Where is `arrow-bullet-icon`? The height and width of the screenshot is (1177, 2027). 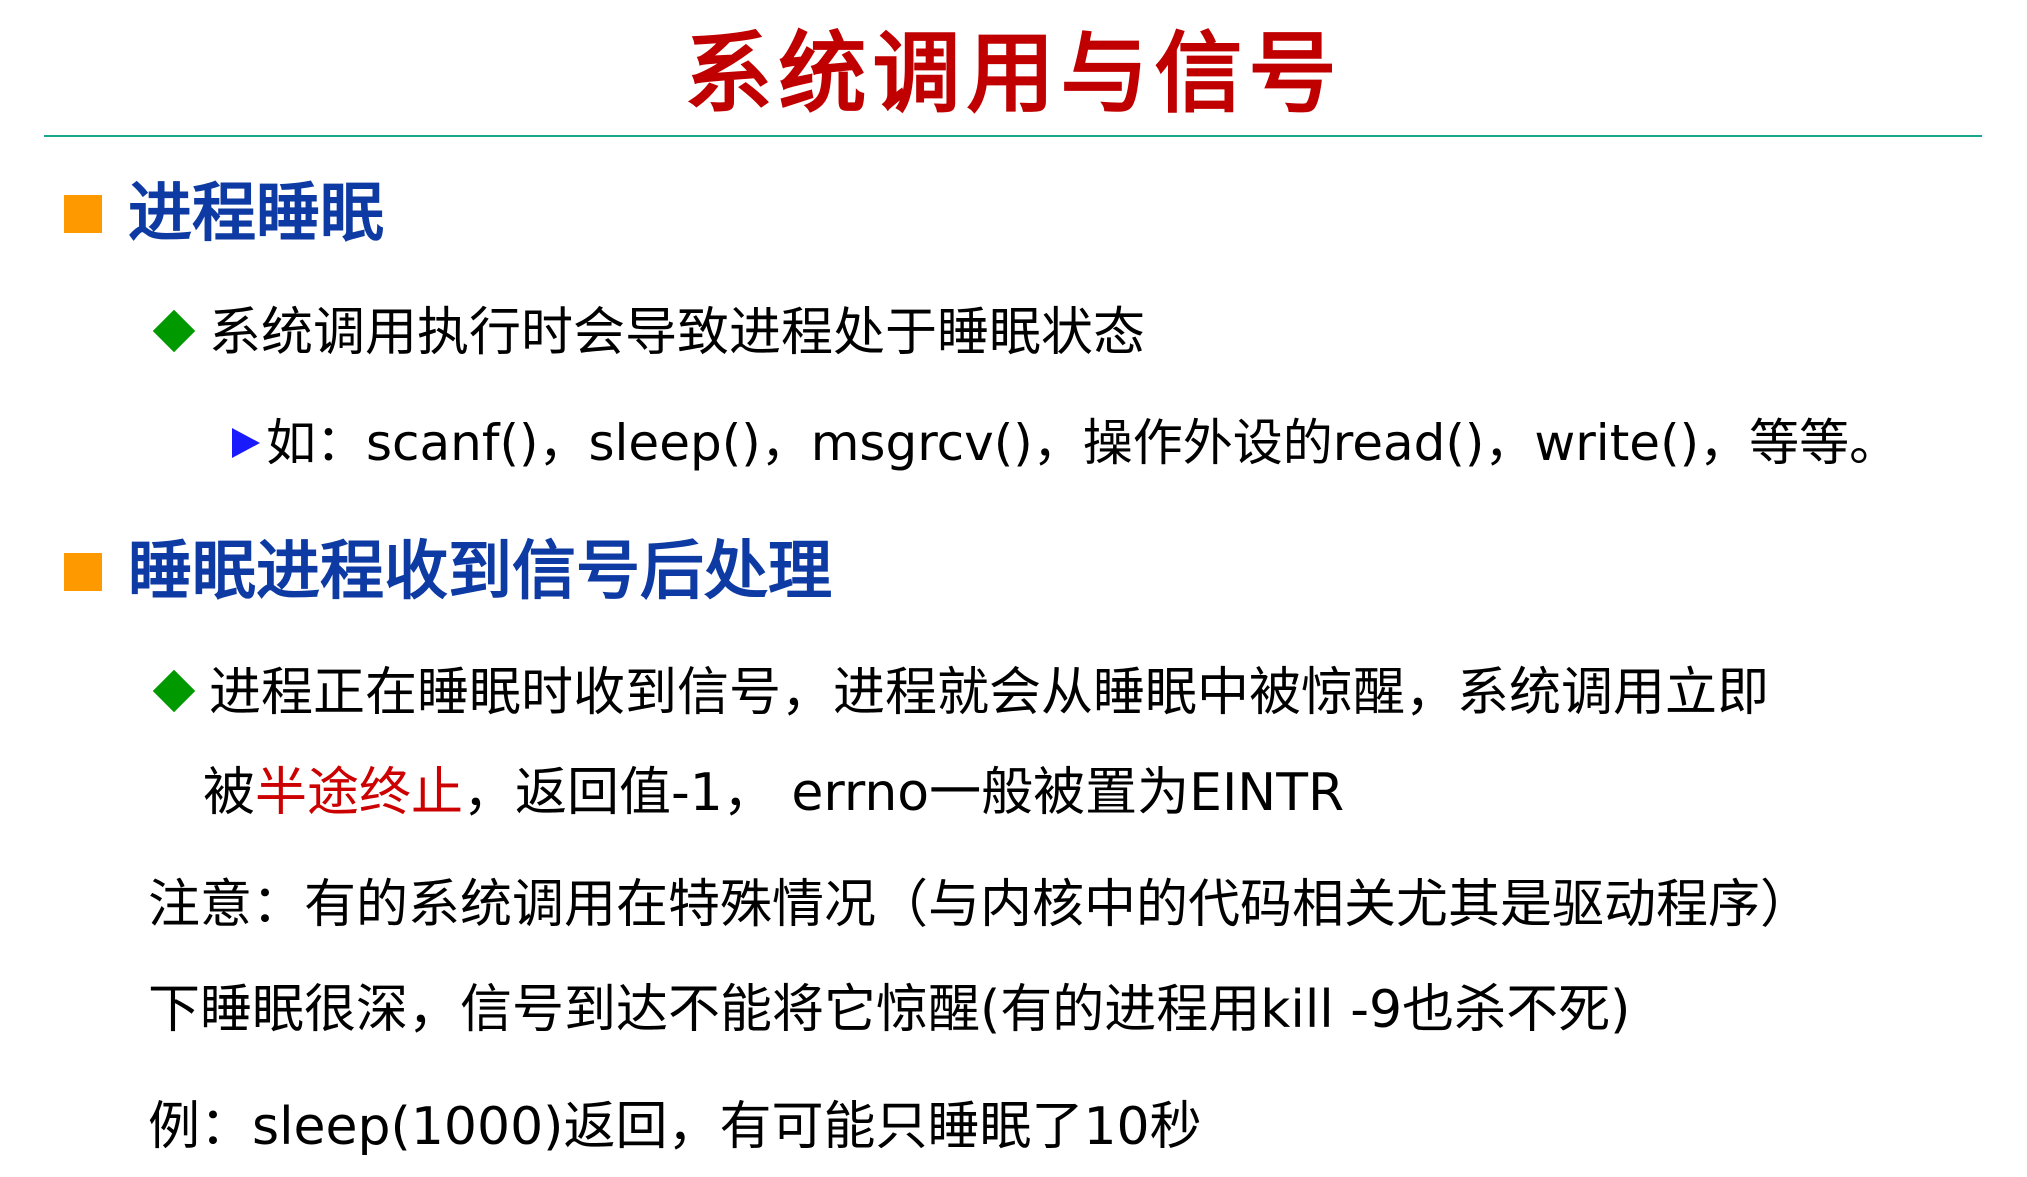
arrow-bullet-icon is located at coordinates (246, 443).